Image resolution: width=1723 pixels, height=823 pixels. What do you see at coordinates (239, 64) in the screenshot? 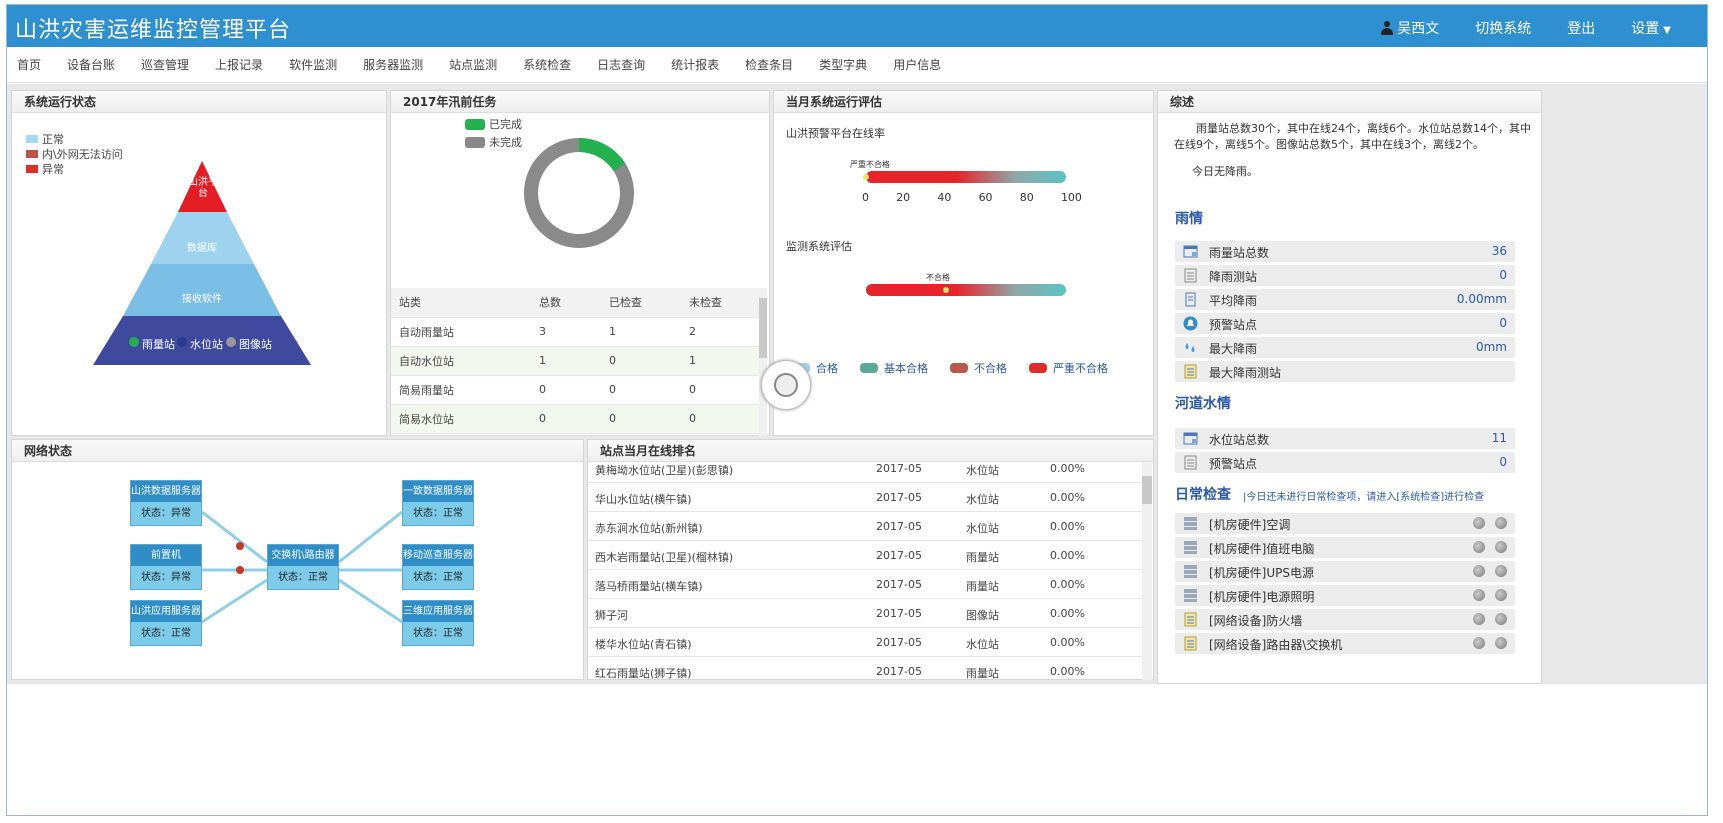
I see `nav-item-reports-log: 上报记录` at bounding box center [239, 64].